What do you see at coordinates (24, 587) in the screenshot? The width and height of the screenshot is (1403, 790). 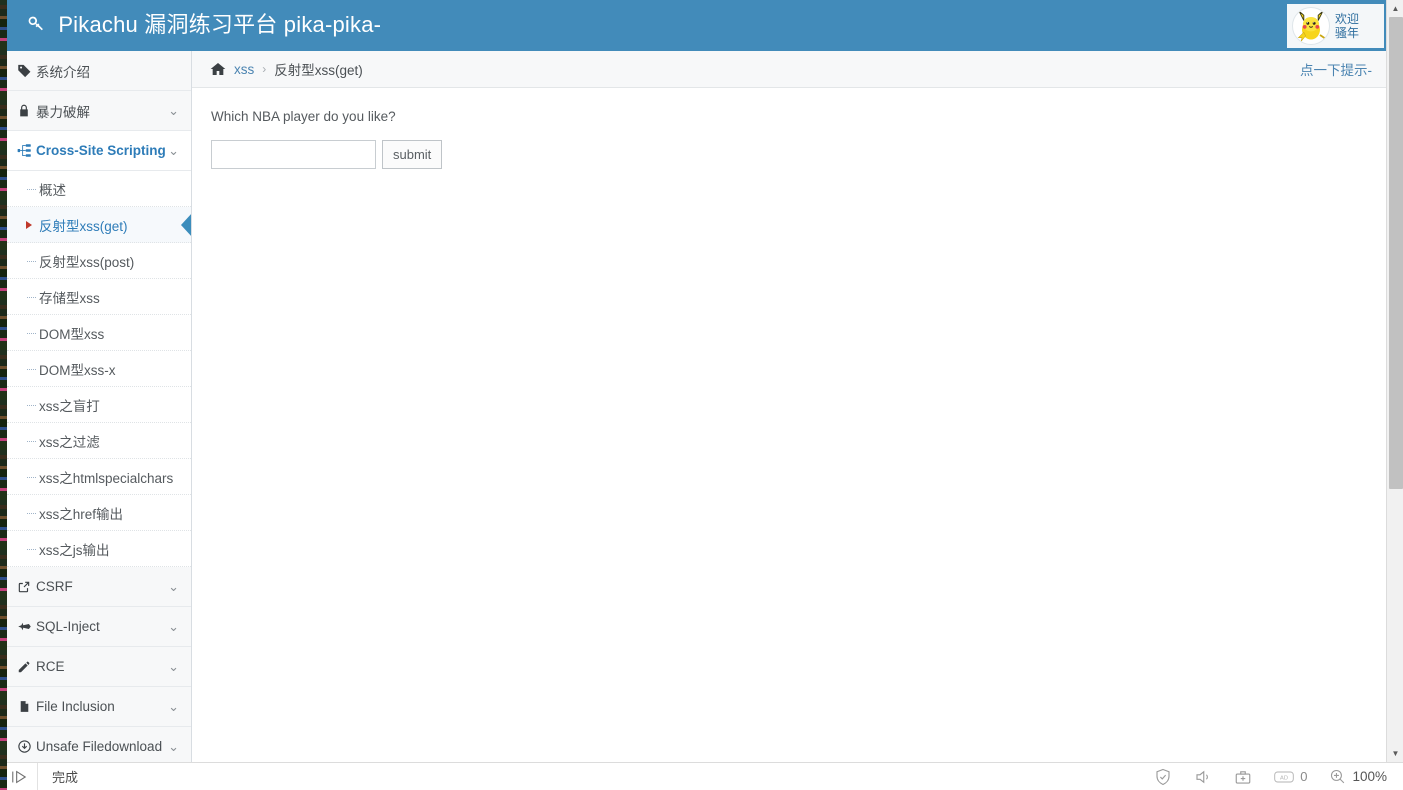 I see `external-link-icon` at bounding box center [24, 587].